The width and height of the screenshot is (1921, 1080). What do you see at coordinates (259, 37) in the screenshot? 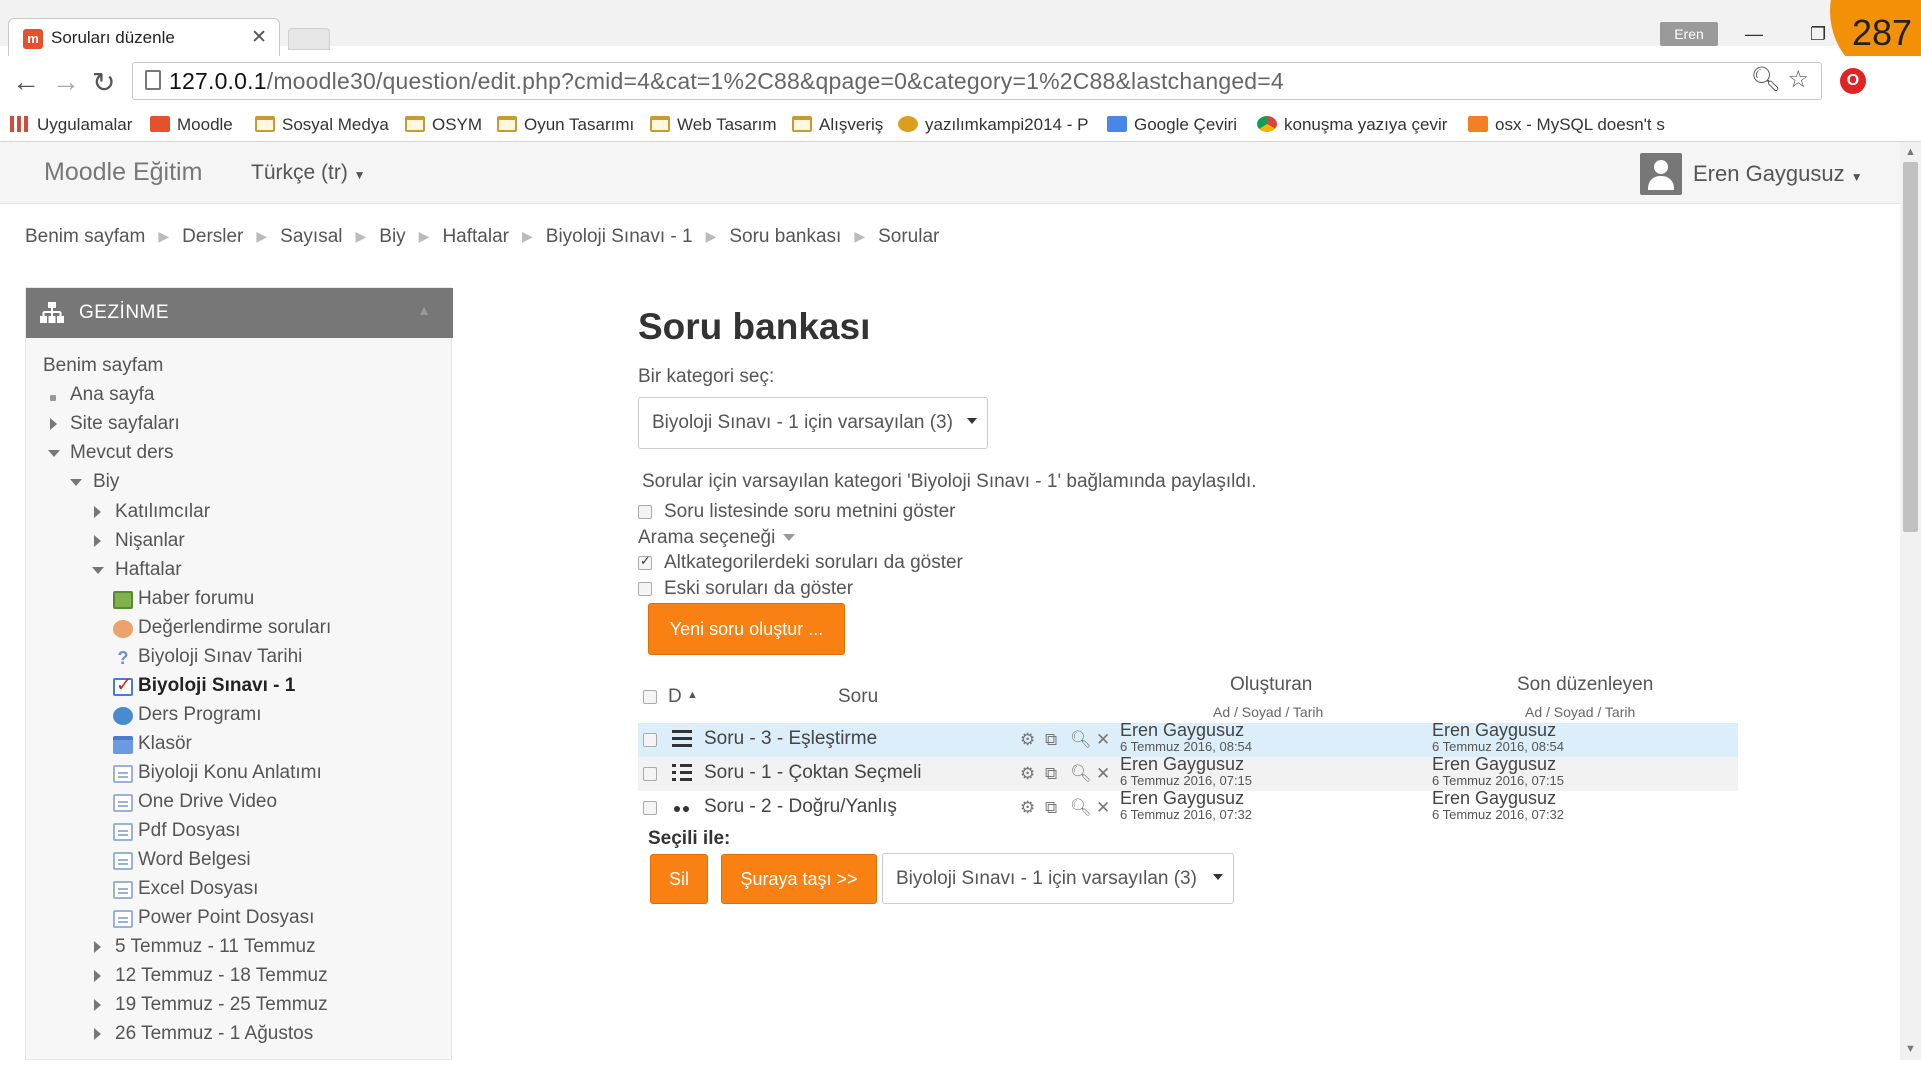
I see `close-icon: ✕` at bounding box center [259, 37].